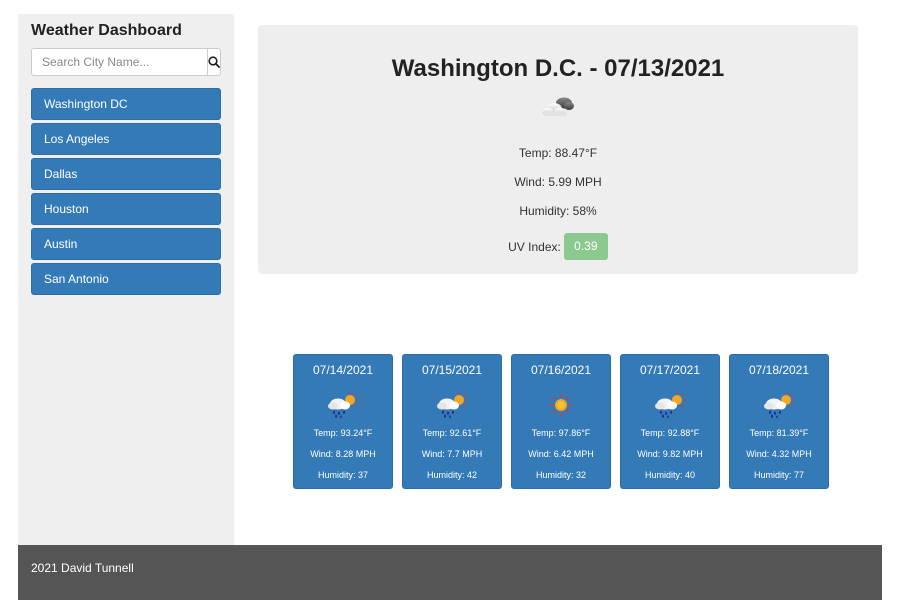 The image size is (900, 600). What do you see at coordinates (452, 454) in the screenshot?
I see `forecast-wind: Wind: 7.7 MPH` at bounding box center [452, 454].